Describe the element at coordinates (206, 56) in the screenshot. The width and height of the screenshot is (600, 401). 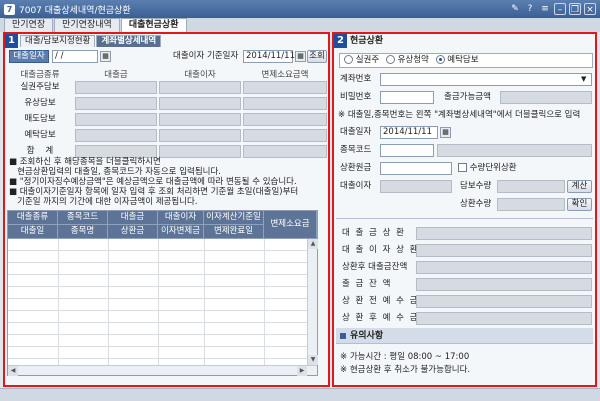
I see `interest-base-date-label: 대출이자 기준일자` at that location.